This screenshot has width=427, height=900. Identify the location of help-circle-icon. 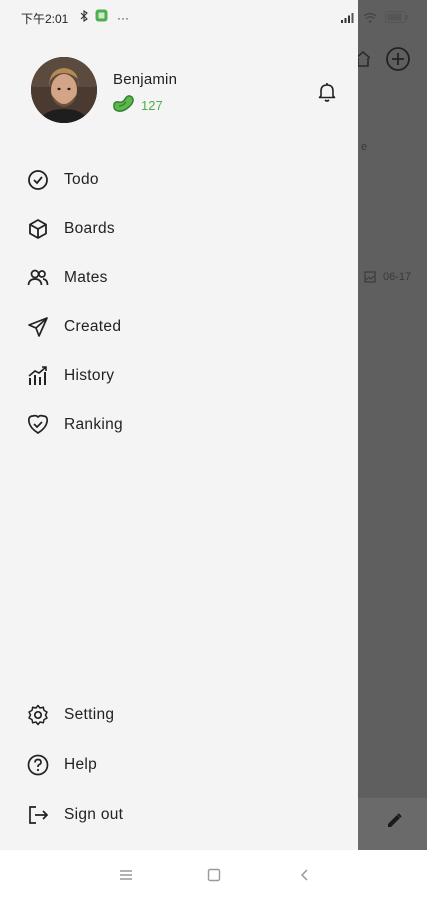
(38, 765).